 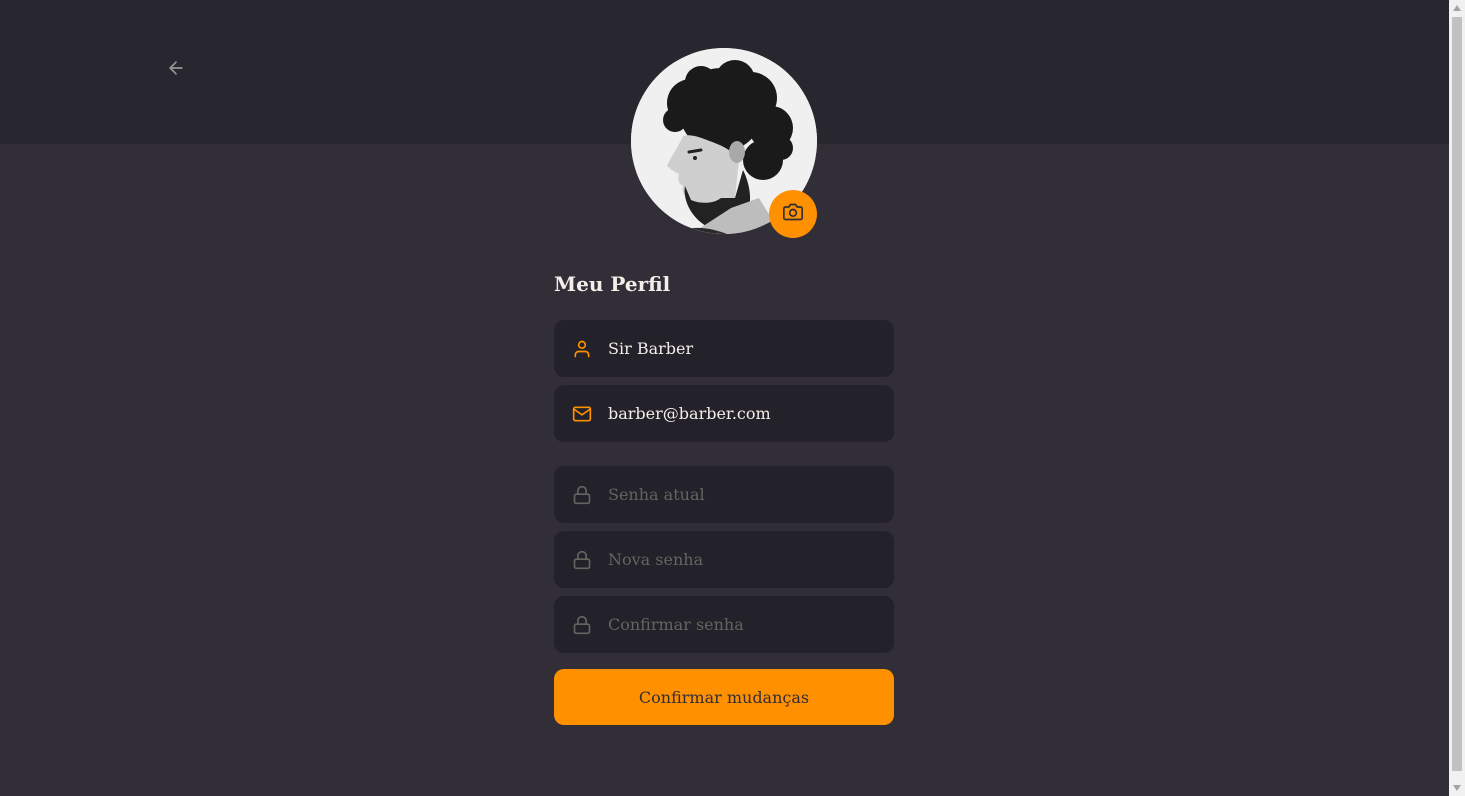 I want to click on new-password-field, so click(x=724, y=559).